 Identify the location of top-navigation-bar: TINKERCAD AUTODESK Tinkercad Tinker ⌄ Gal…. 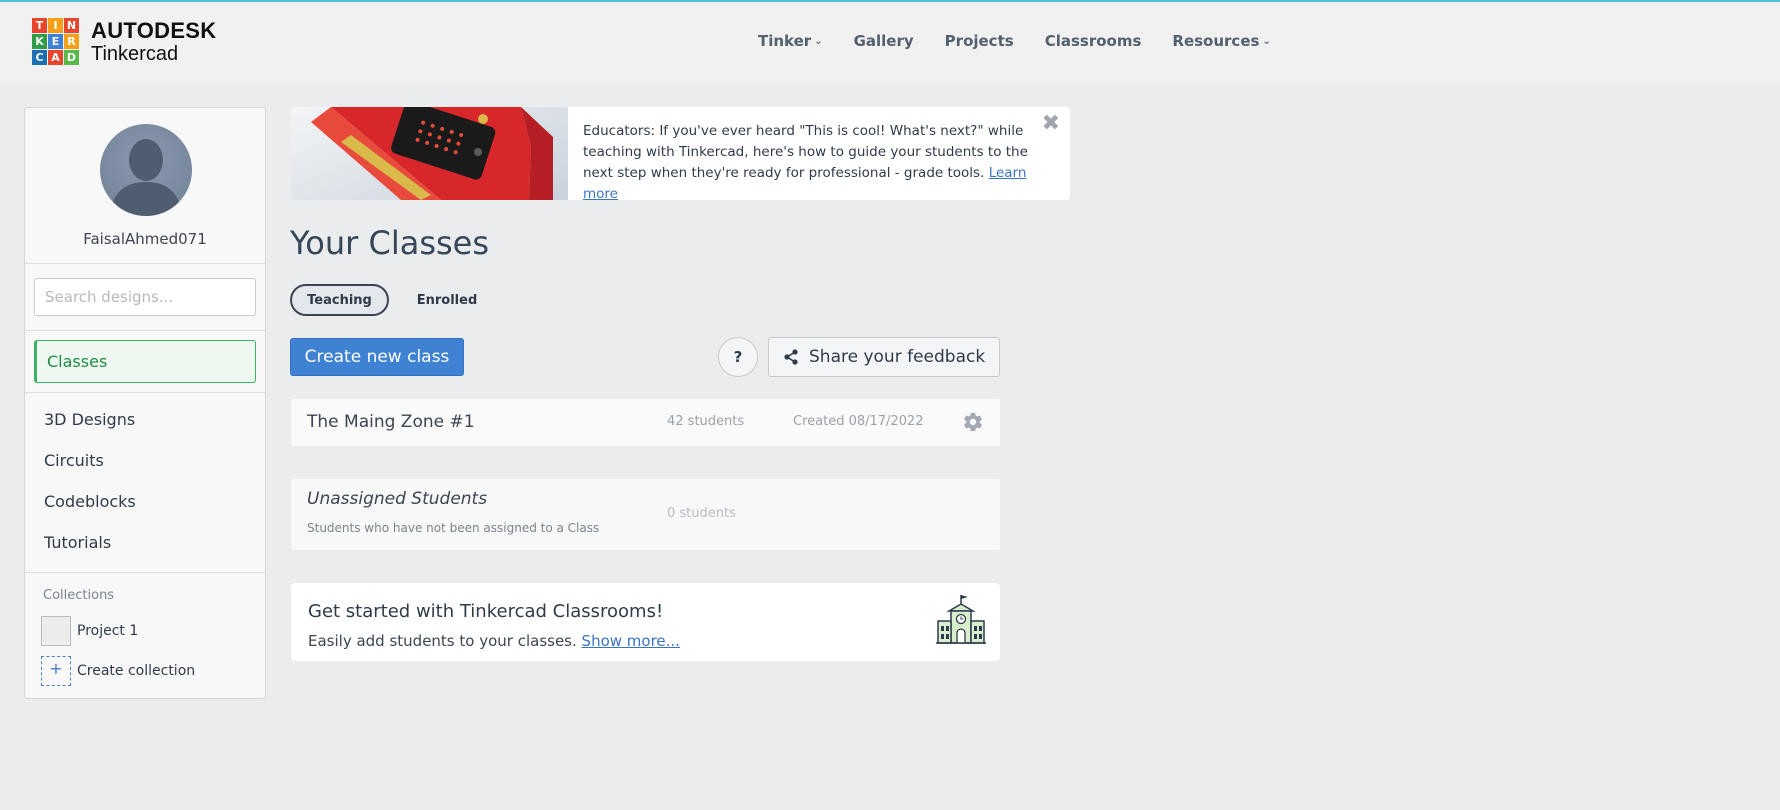
(890, 41).